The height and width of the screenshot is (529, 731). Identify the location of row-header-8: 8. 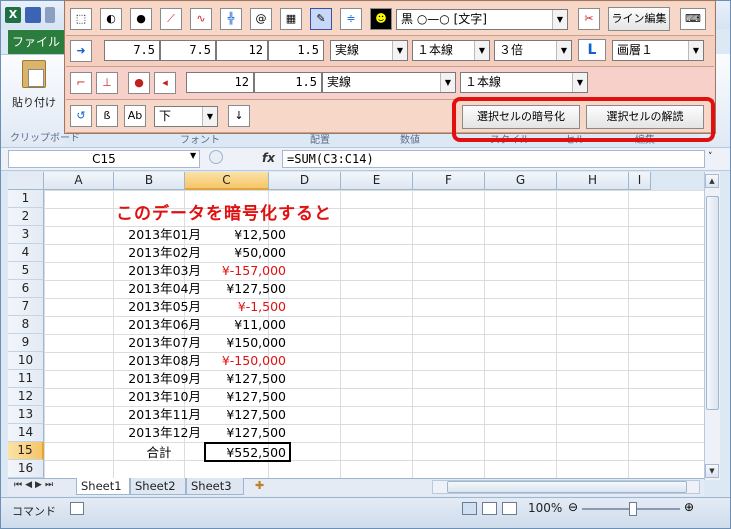
(26, 325).